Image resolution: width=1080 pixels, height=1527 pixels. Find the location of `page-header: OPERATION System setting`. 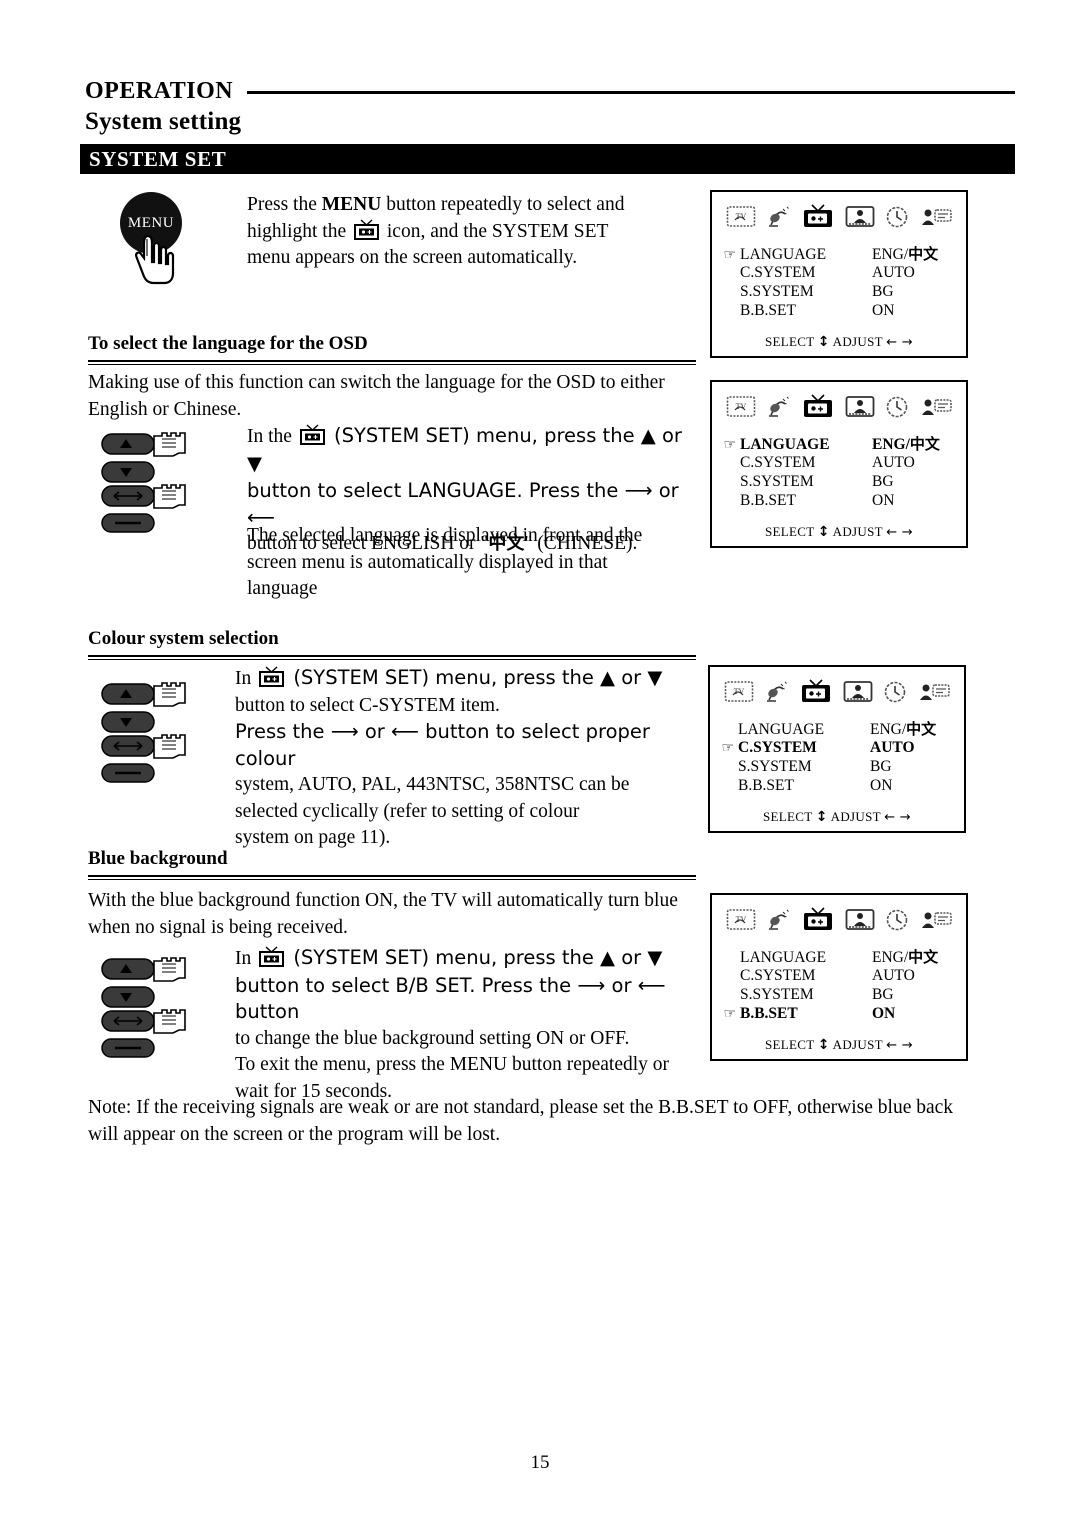

page-header: OPERATION System setting is located at coordinates (550, 107).